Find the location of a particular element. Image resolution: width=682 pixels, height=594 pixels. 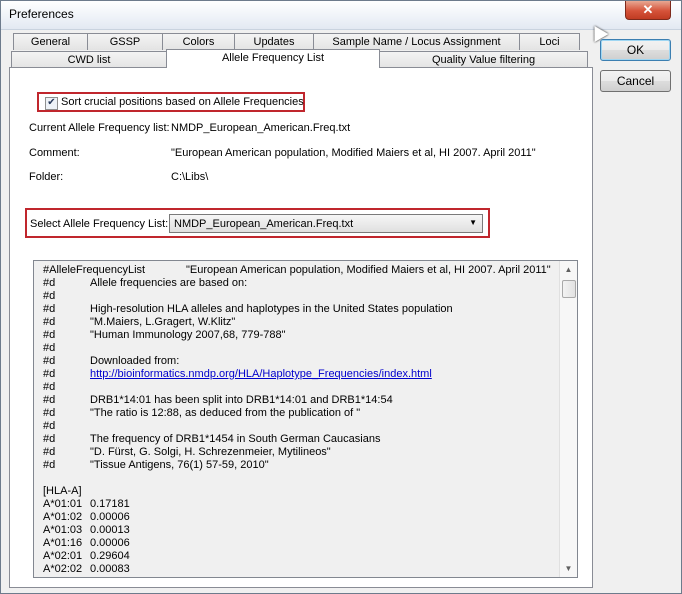

current-list-label: Current Allele Frequency list: is located at coordinates (99, 128).